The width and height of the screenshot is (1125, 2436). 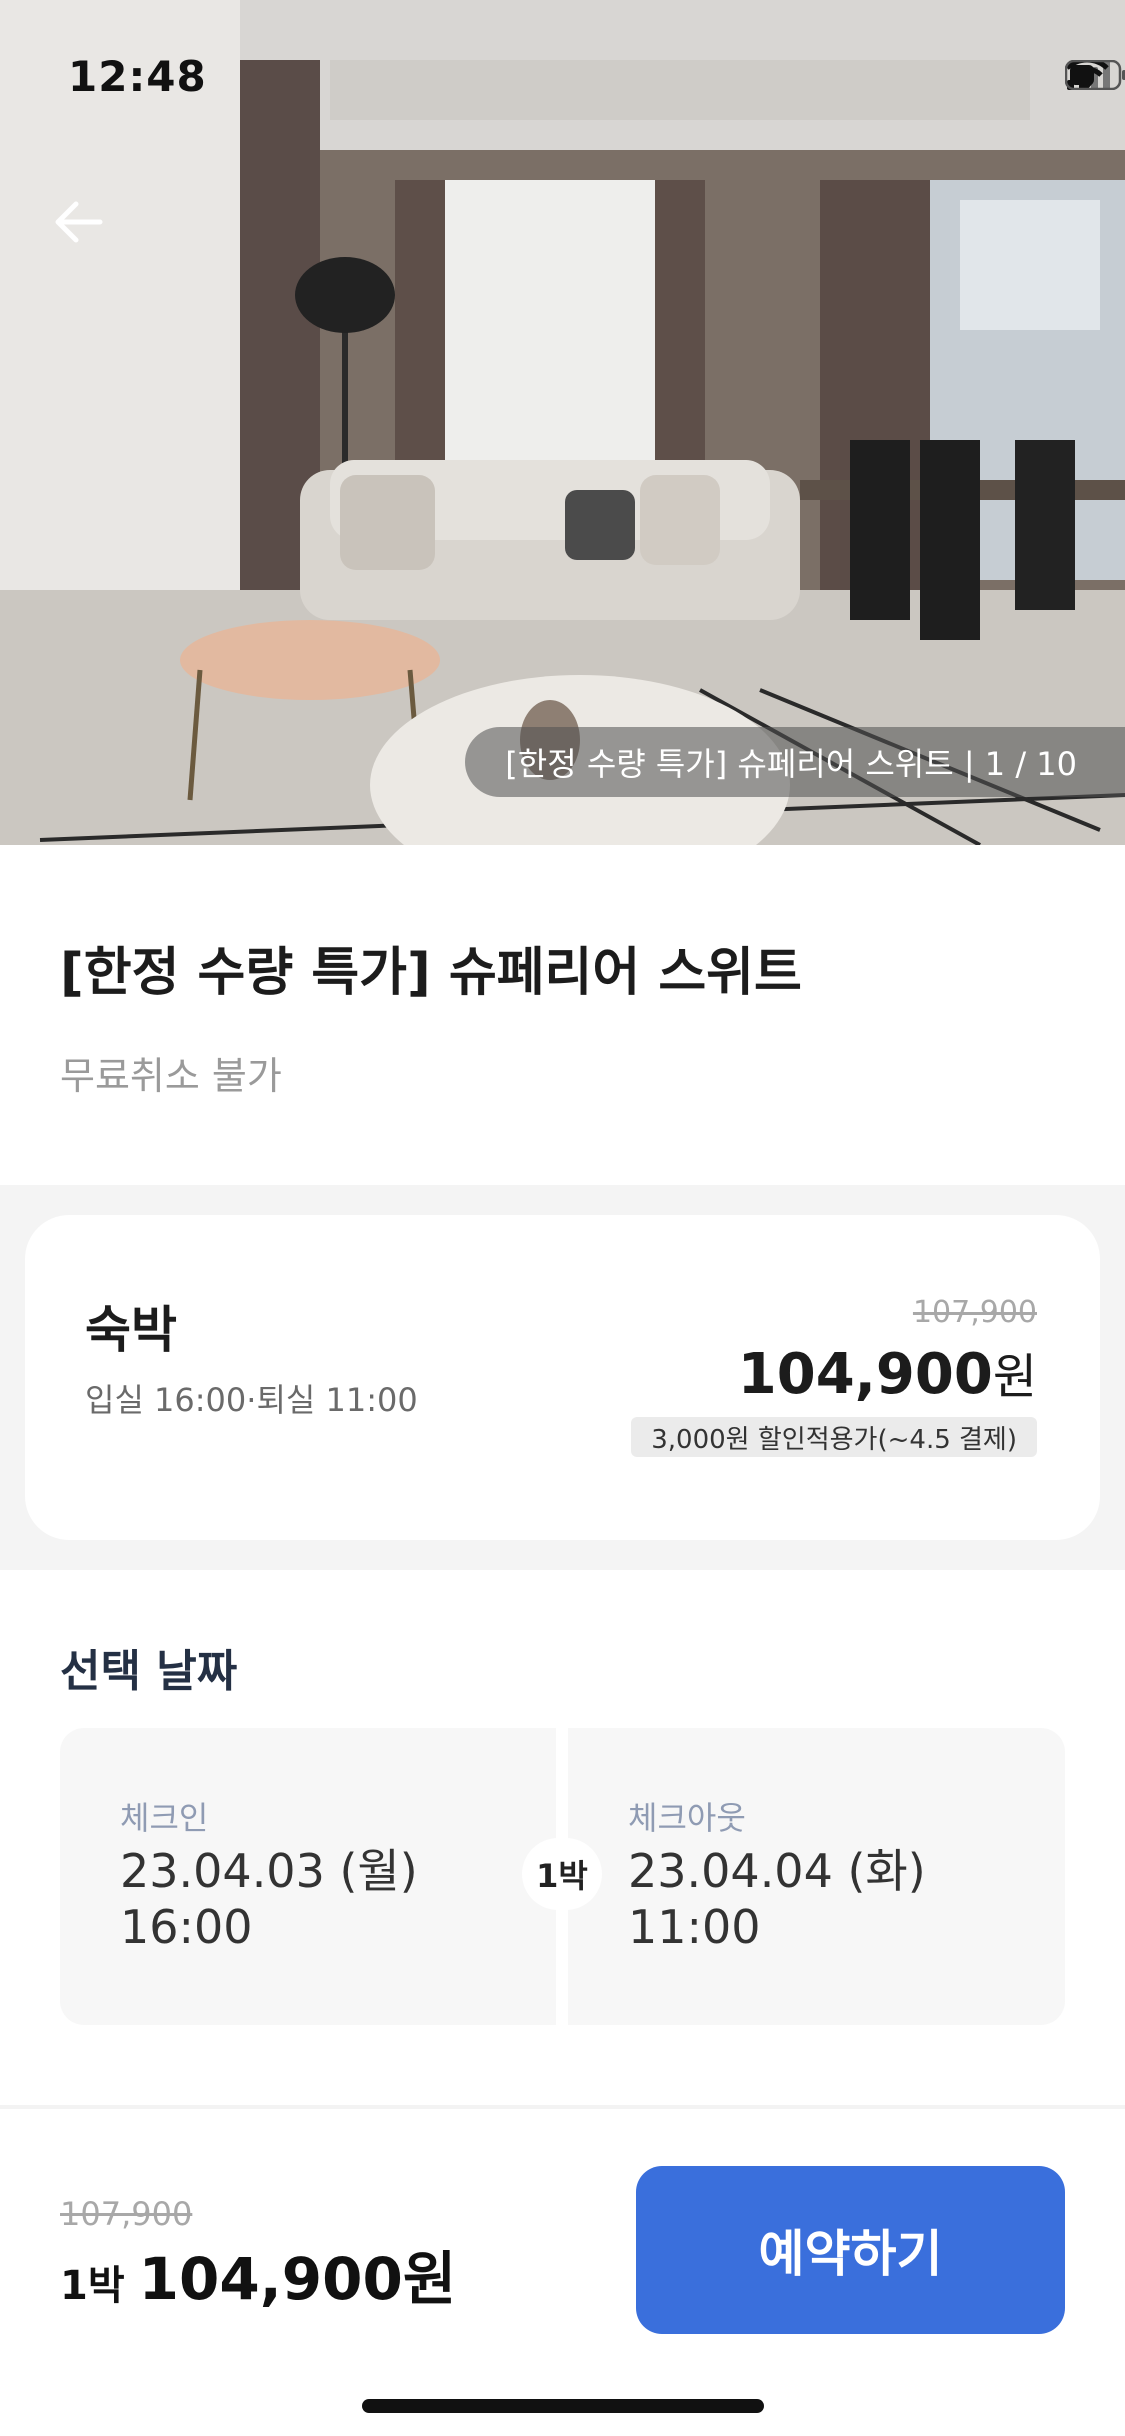 What do you see at coordinates (92, 2286) in the screenshot?
I see `bottom-nights: 1박` at bounding box center [92, 2286].